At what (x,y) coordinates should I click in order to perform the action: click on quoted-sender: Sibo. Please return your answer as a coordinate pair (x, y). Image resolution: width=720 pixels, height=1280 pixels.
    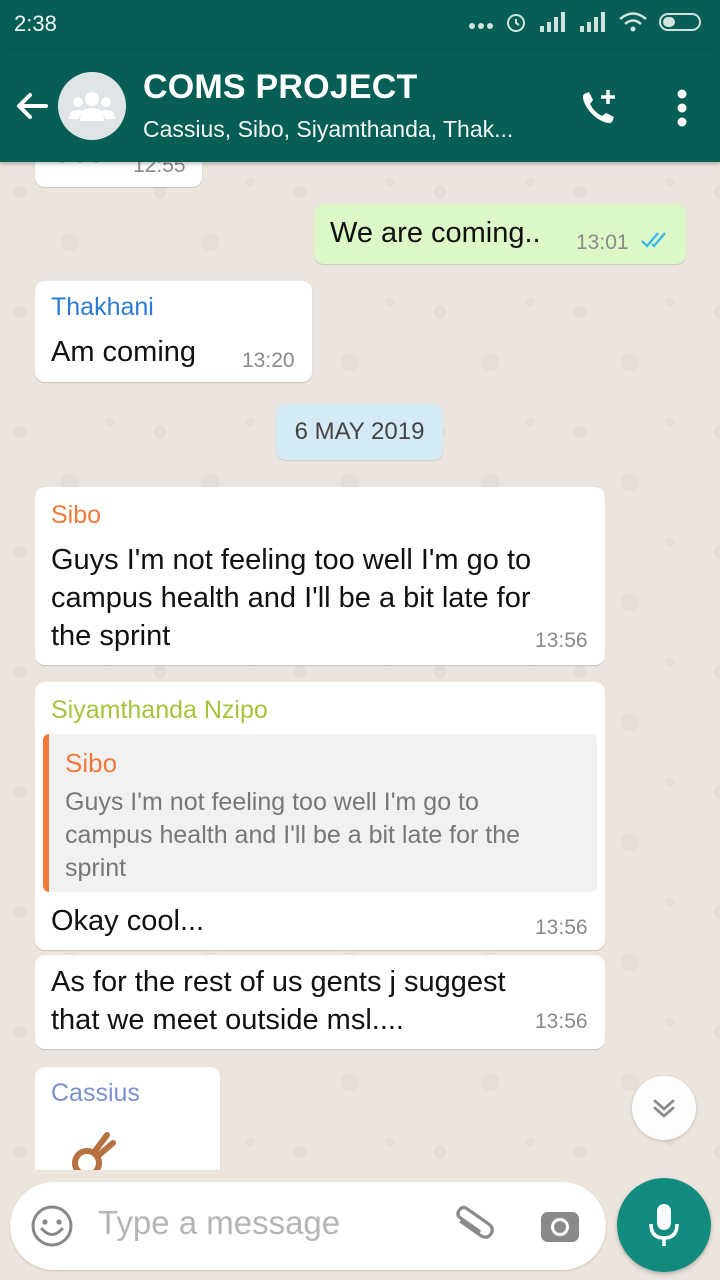
    Looking at the image, I should click on (91, 763).